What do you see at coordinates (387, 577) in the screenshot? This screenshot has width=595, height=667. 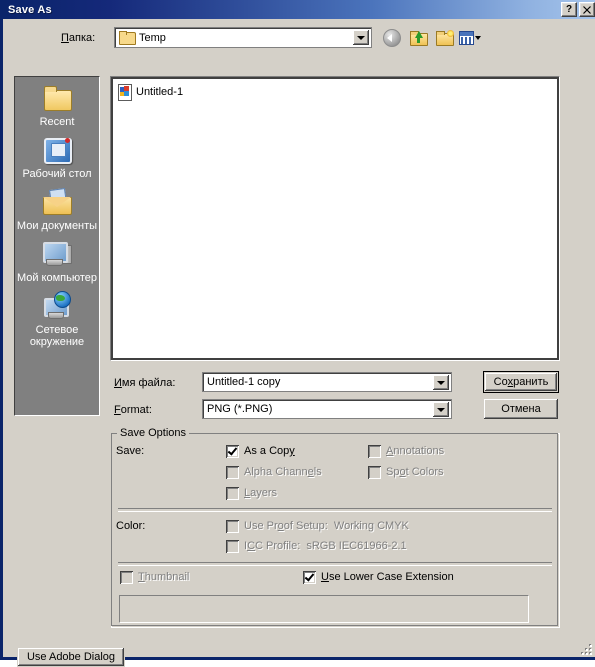 I see `checkbox-label: Use Lower Case Extension` at bounding box center [387, 577].